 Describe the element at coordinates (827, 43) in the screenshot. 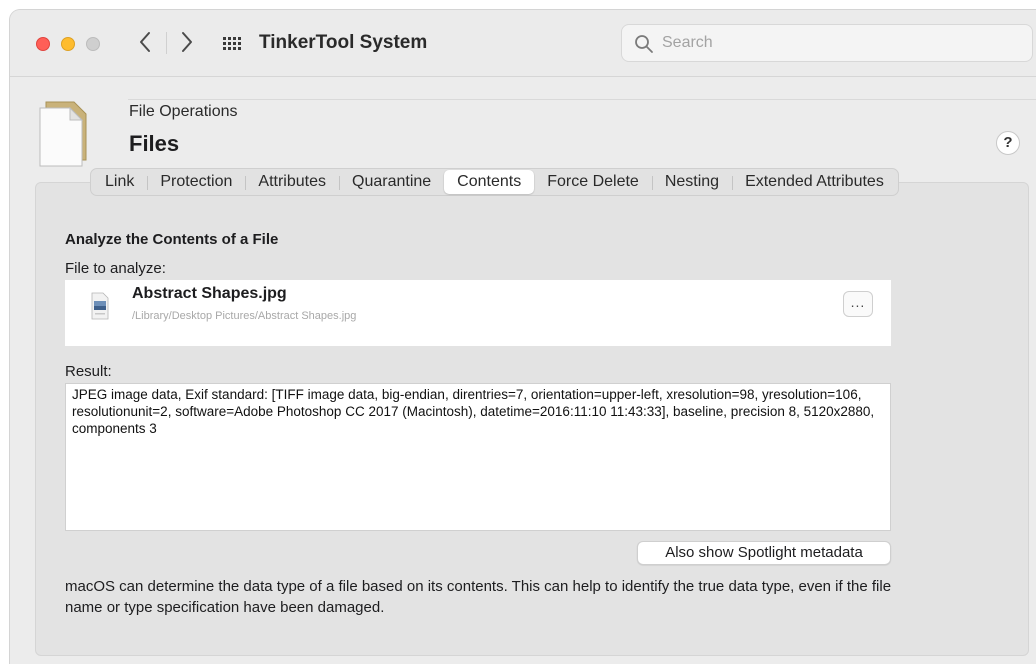

I see `search-field: Search` at that location.